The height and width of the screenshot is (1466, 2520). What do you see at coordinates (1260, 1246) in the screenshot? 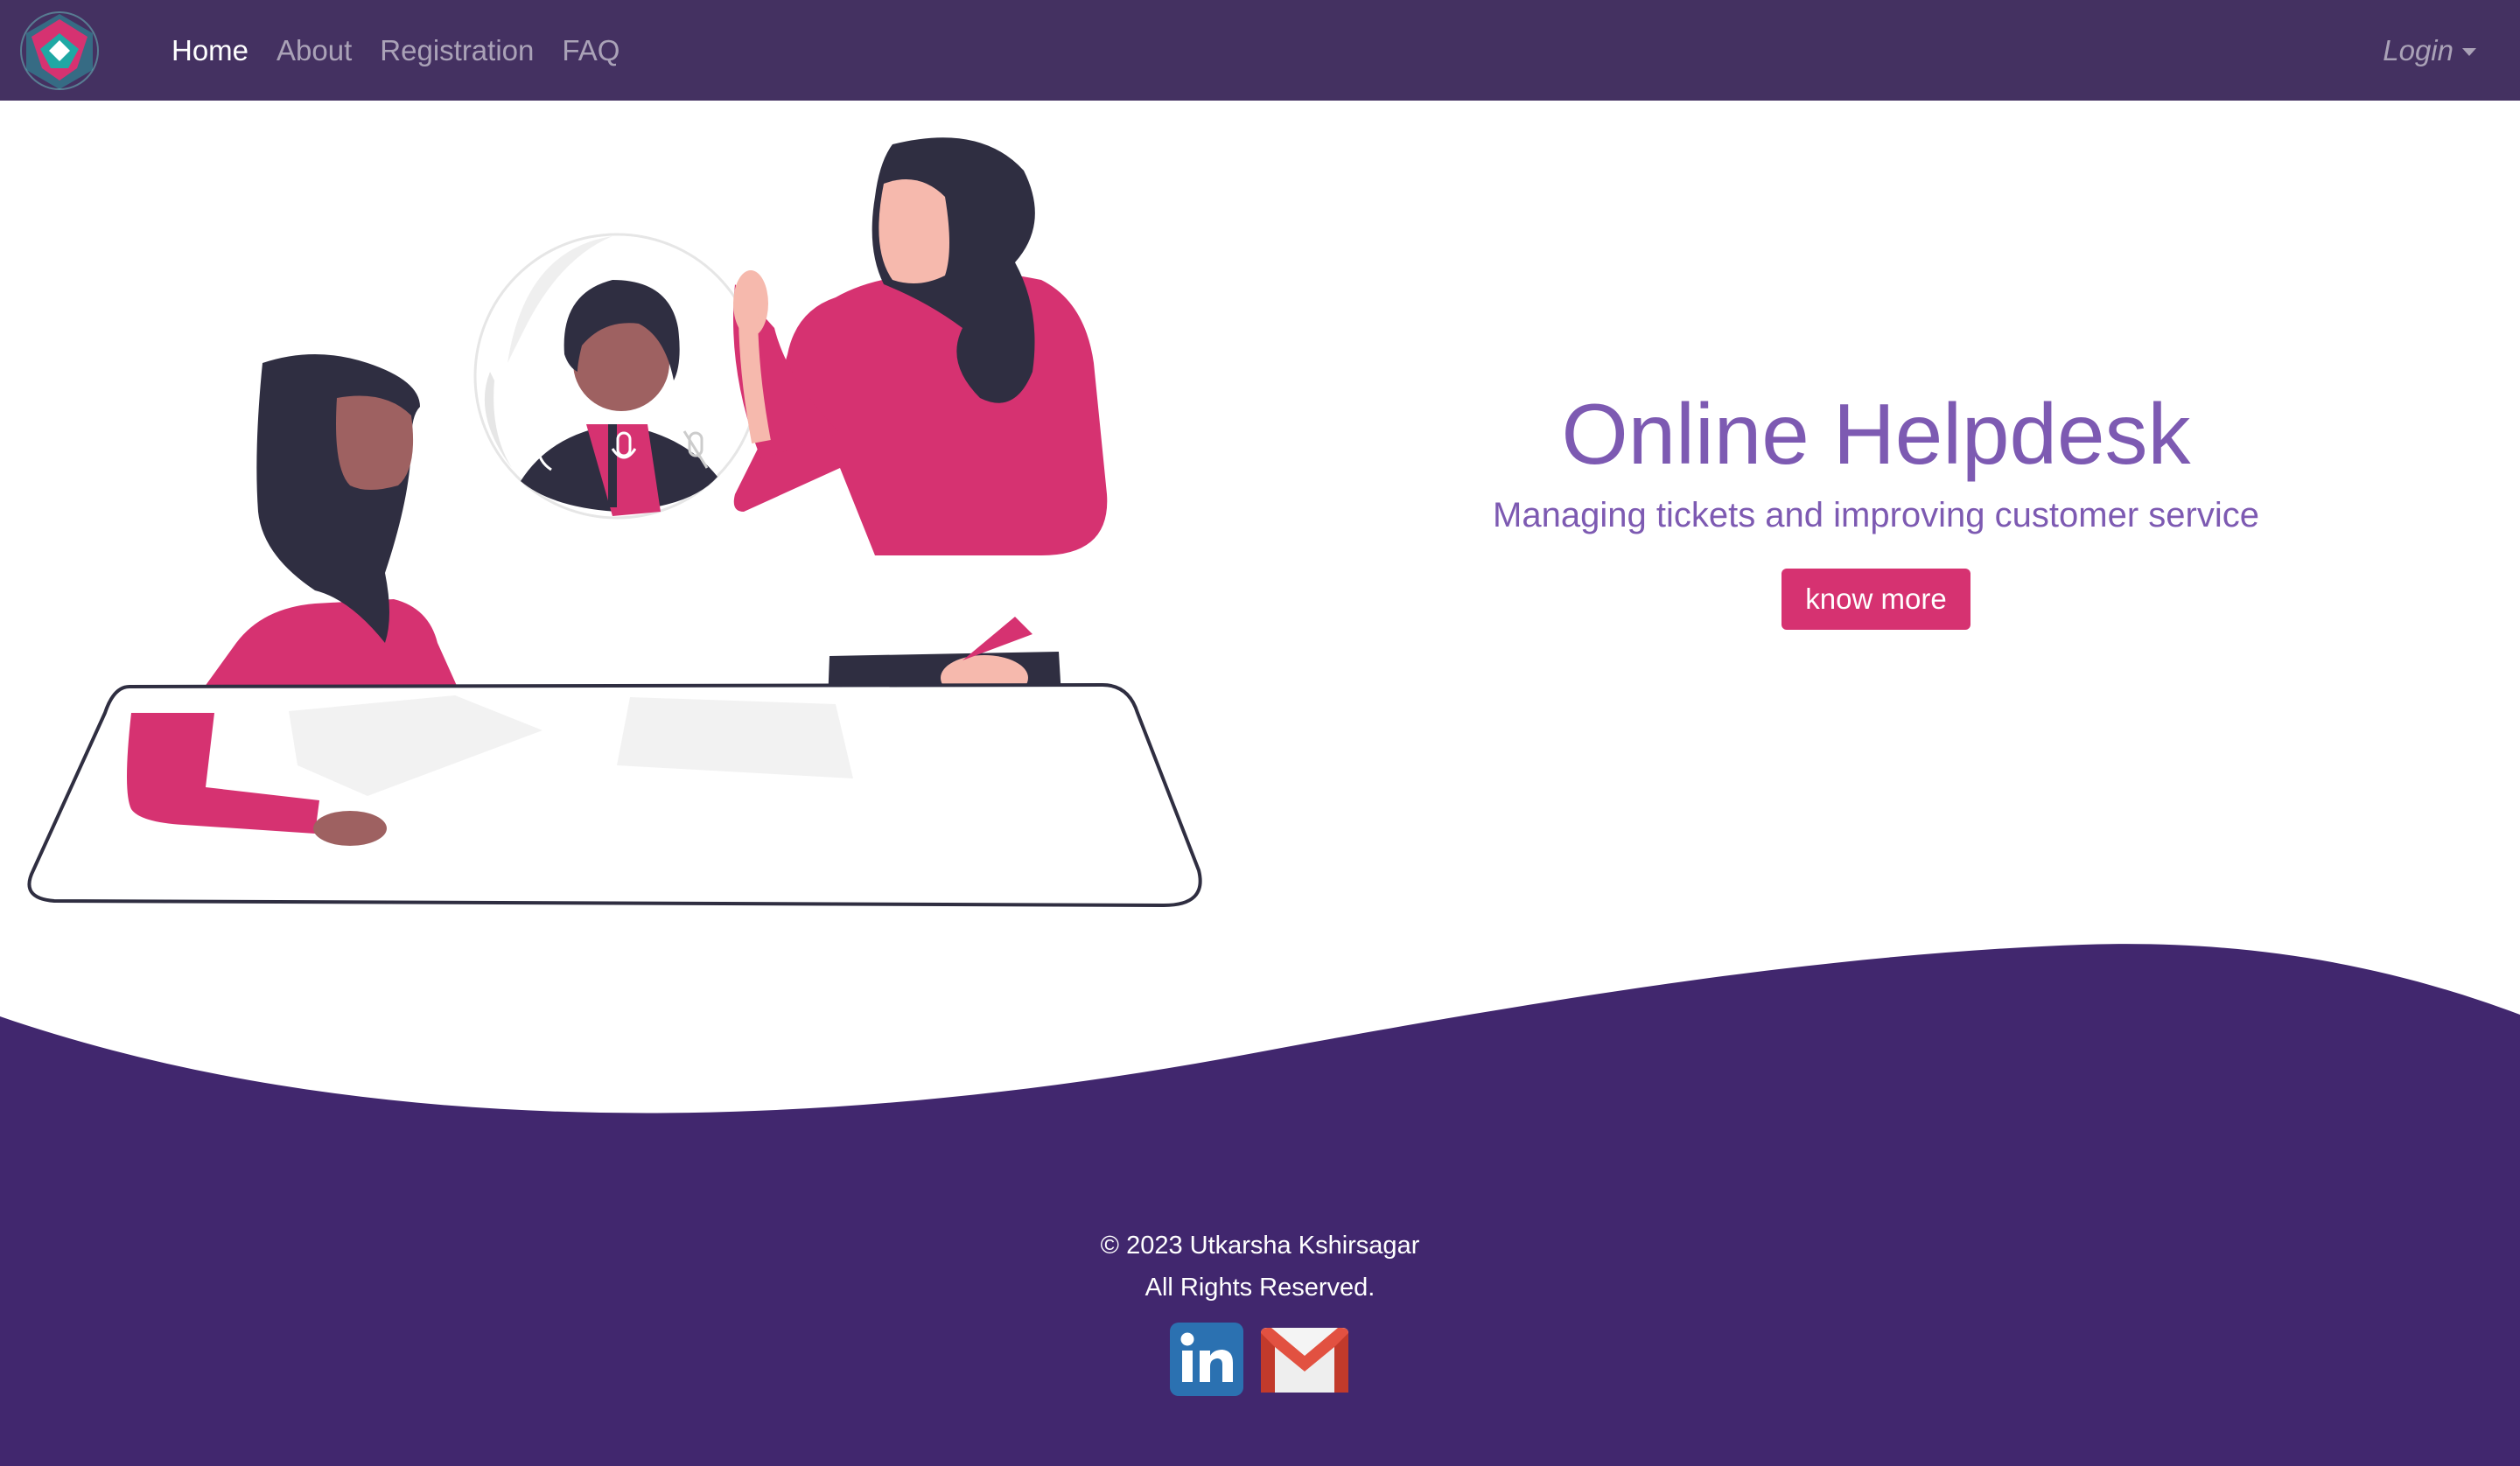
I see `copyright-text: © 2023 Utkarsha Kshirsagar` at bounding box center [1260, 1246].